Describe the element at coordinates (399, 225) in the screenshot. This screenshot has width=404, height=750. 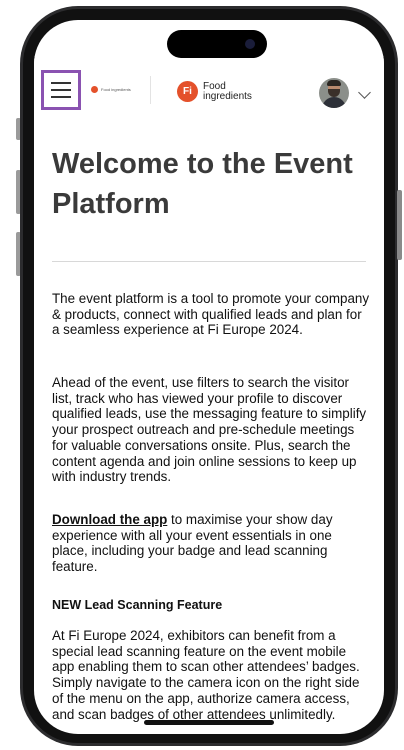
I see `power-button` at that location.